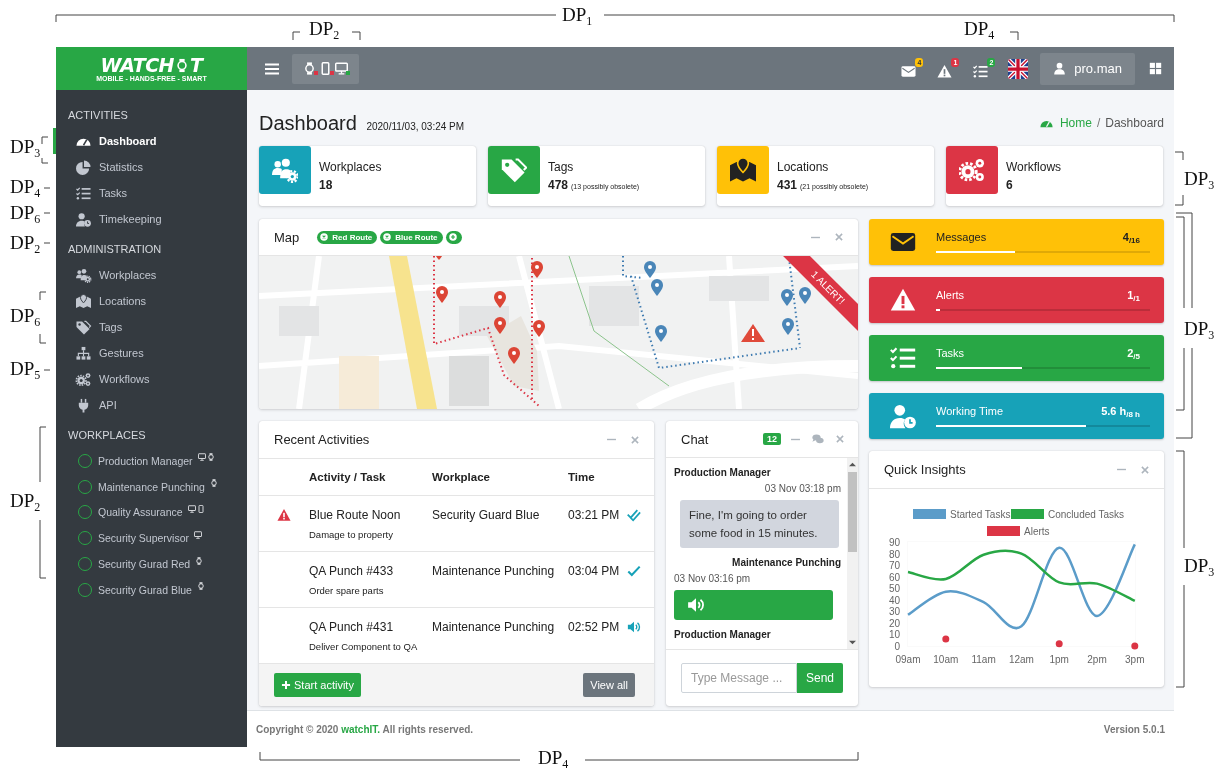 This screenshot has width=1221, height=770. What do you see at coordinates (1131, 238) in the screenshot?
I see `stat-value: 4$_{/16}$` at bounding box center [1131, 238].